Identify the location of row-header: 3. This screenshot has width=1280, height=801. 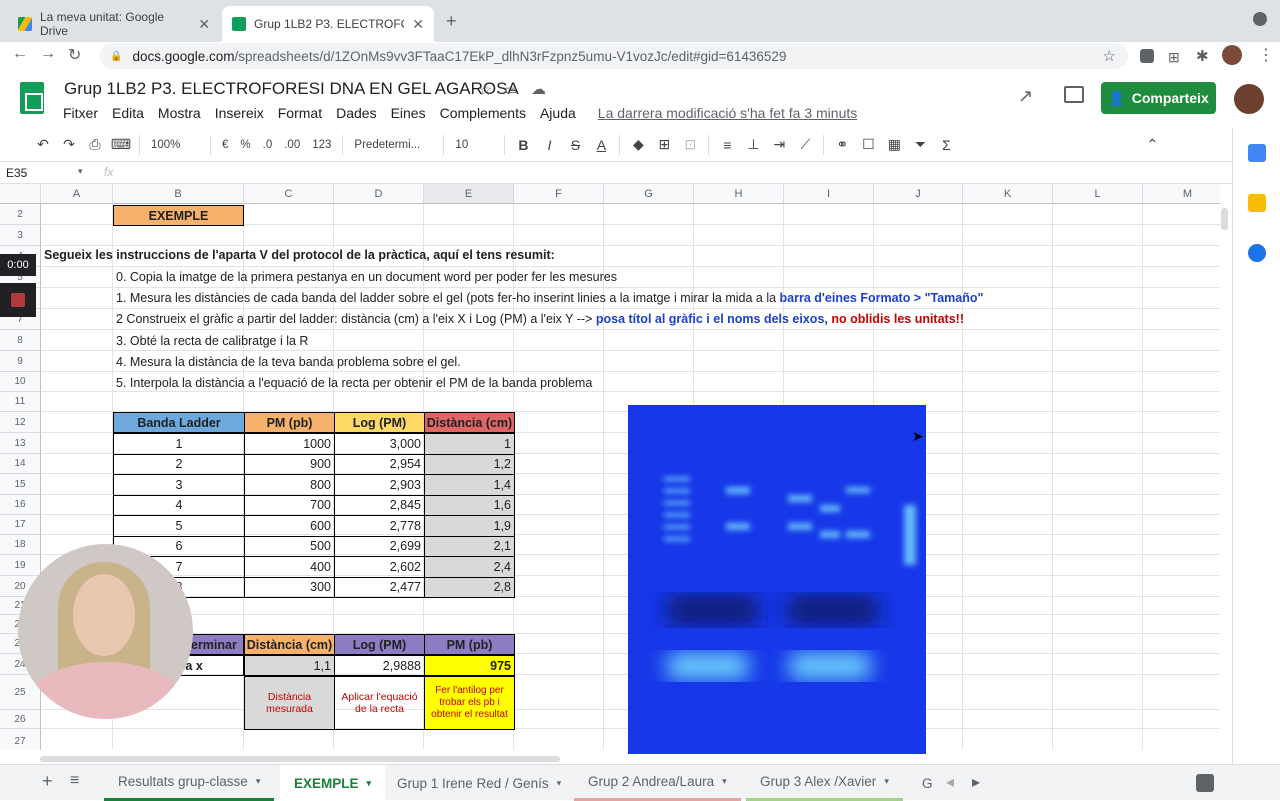
(20, 235).